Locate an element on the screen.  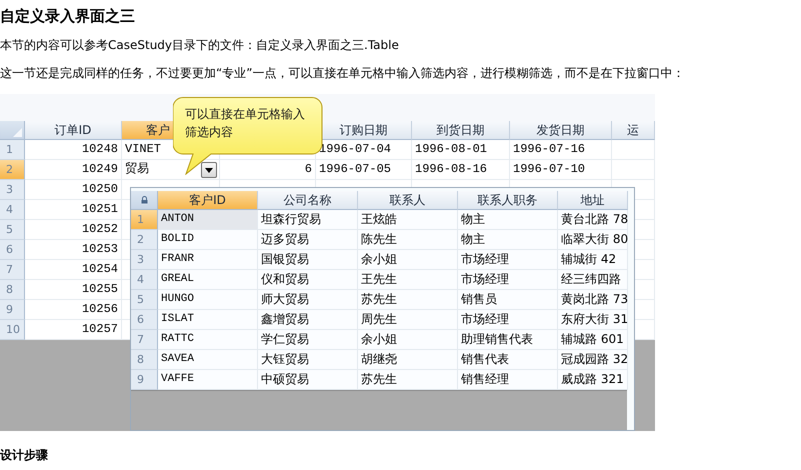
page-title: 自定义录入界面之三 is located at coordinates (68, 16).